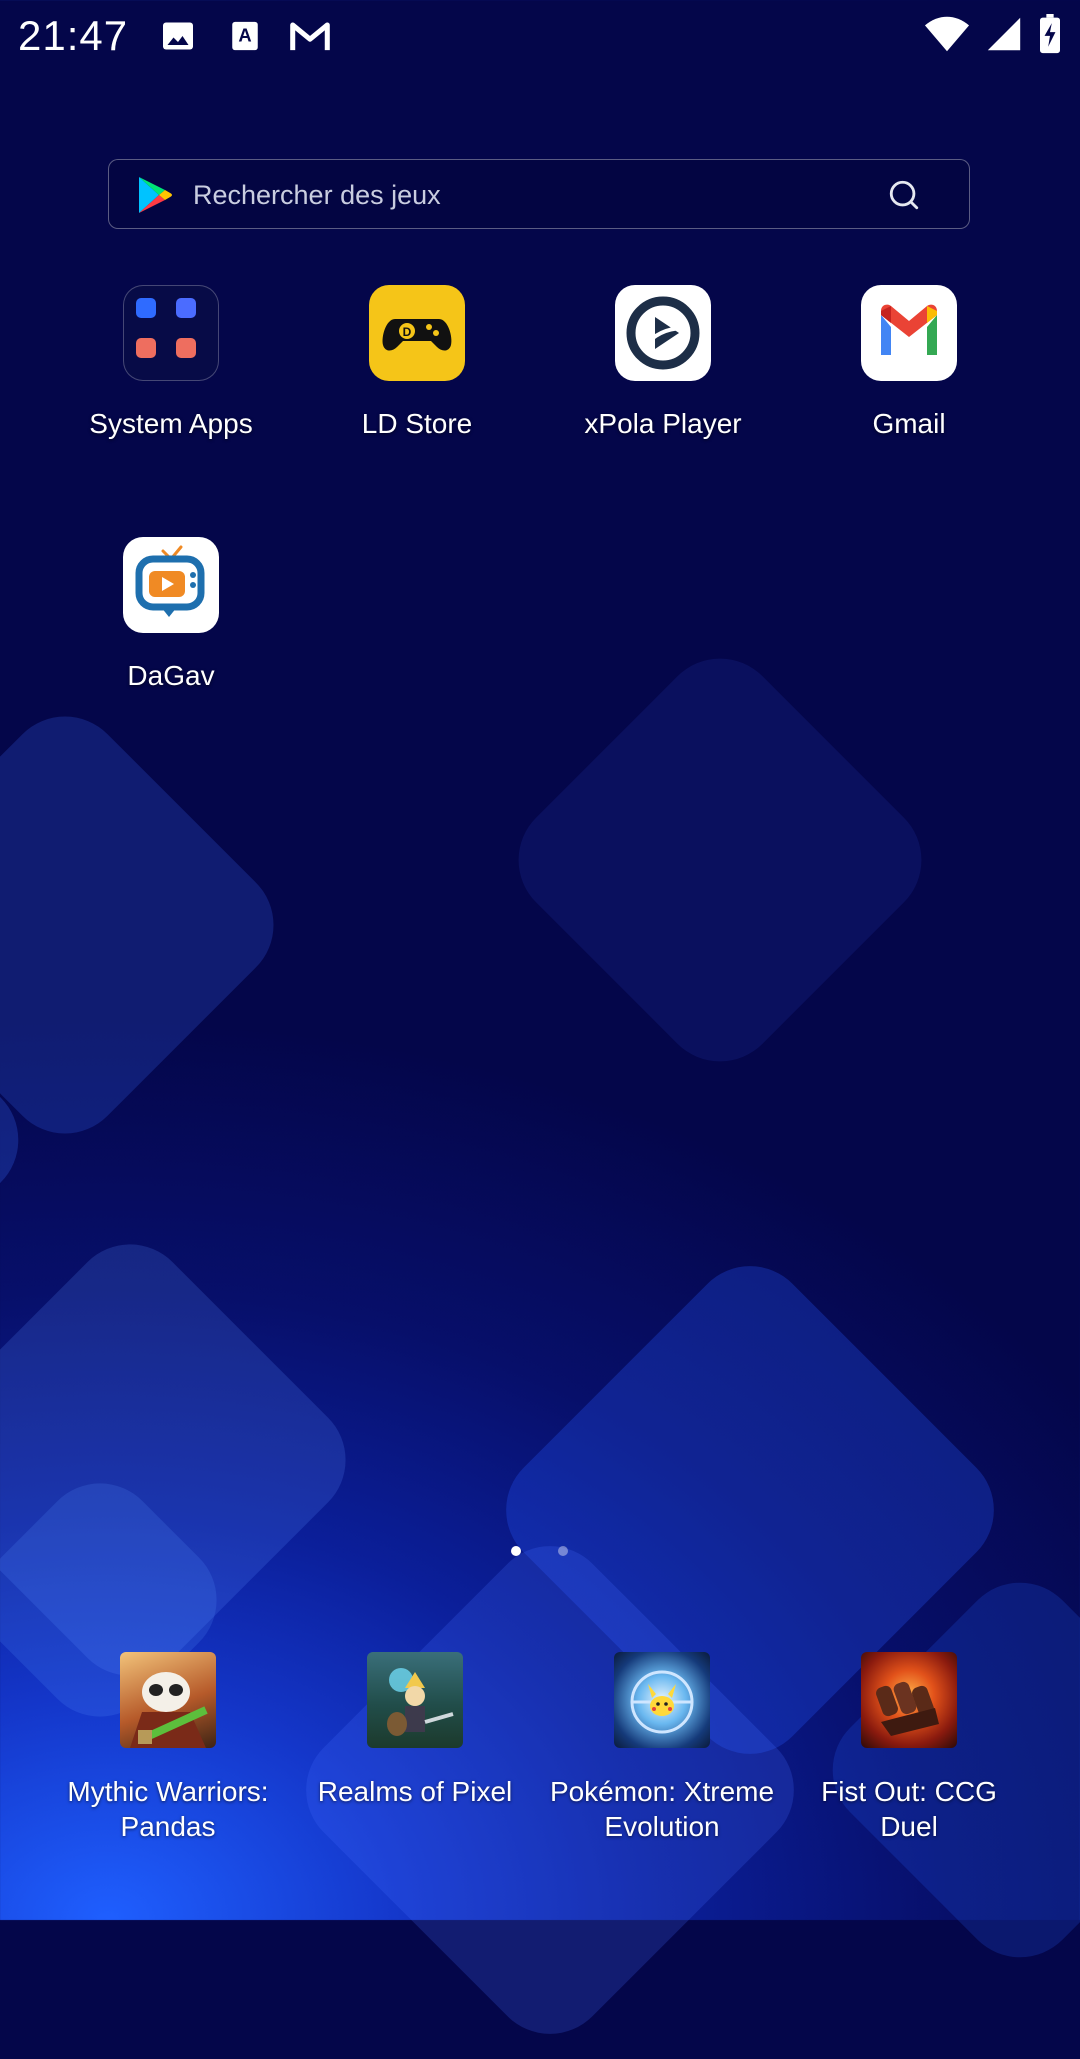 The width and height of the screenshot is (1080, 2059). What do you see at coordinates (909, 333) in the screenshot?
I see `gmail-app-icon` at bounding box center [909, 333].